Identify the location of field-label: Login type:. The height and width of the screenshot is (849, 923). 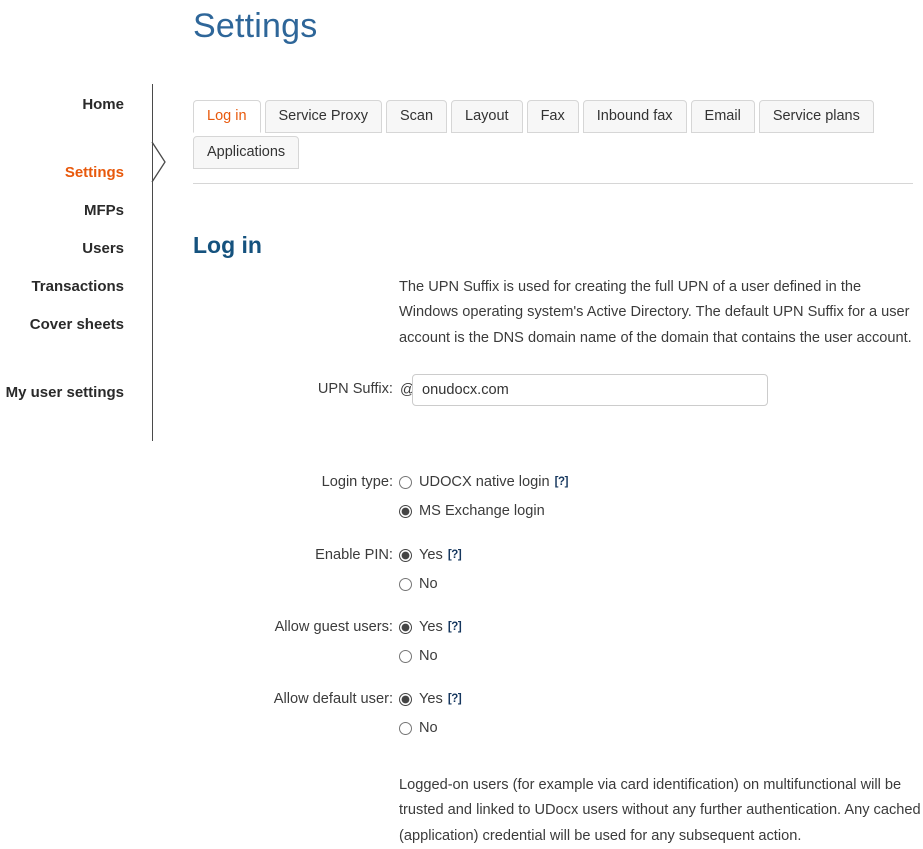
(357, 482).